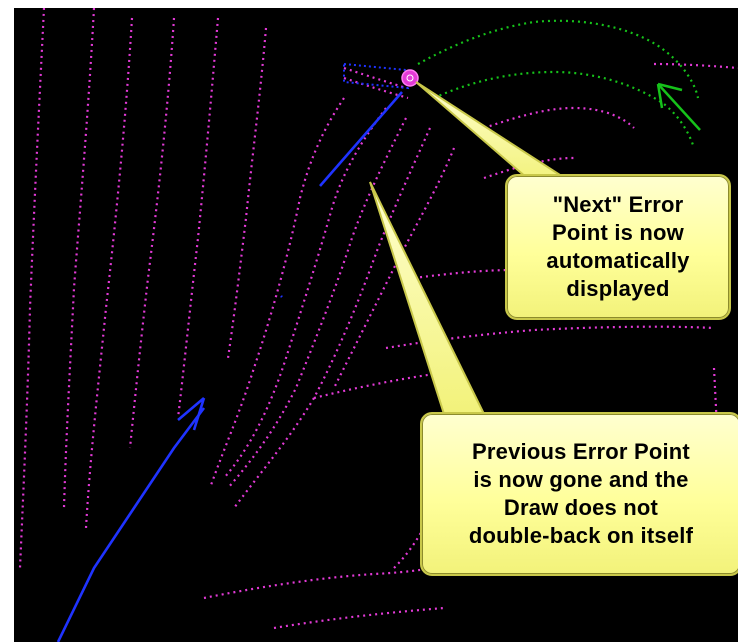 This screenshot has width=744, height=642. I want to click on green-direction-arrow, so click(678, 106).